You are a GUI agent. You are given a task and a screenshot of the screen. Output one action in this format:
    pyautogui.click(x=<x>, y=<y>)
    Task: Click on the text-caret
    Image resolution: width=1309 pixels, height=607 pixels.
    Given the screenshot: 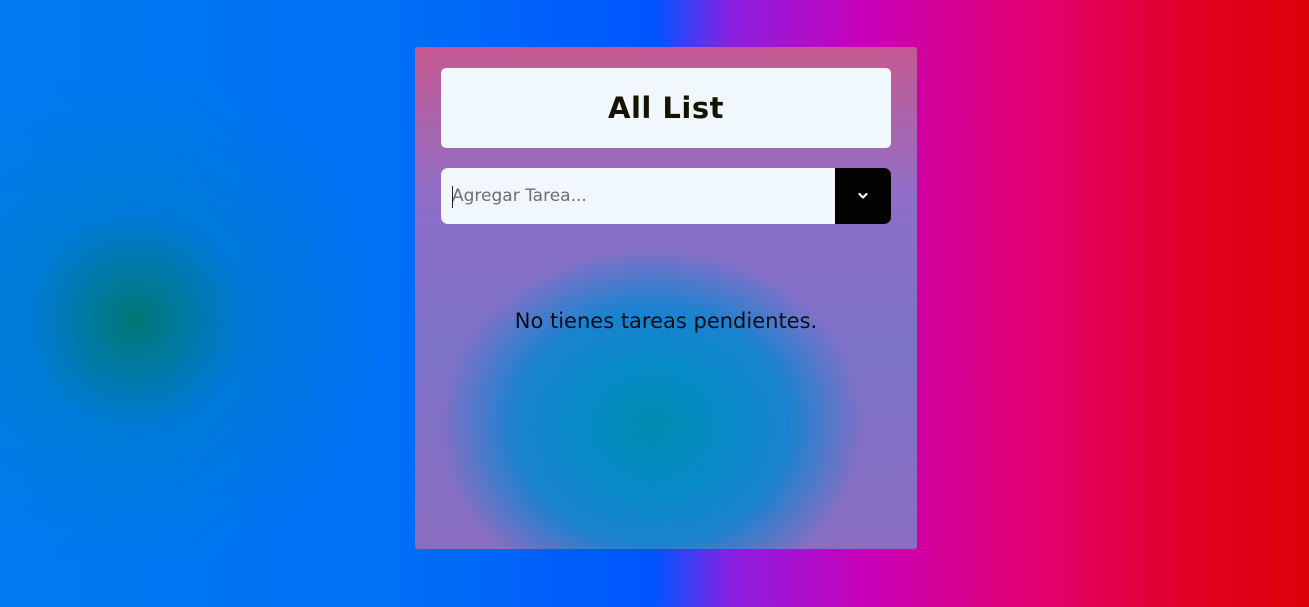 What is the action you would take?
    pyautogui.click(x=452, y=197)
    